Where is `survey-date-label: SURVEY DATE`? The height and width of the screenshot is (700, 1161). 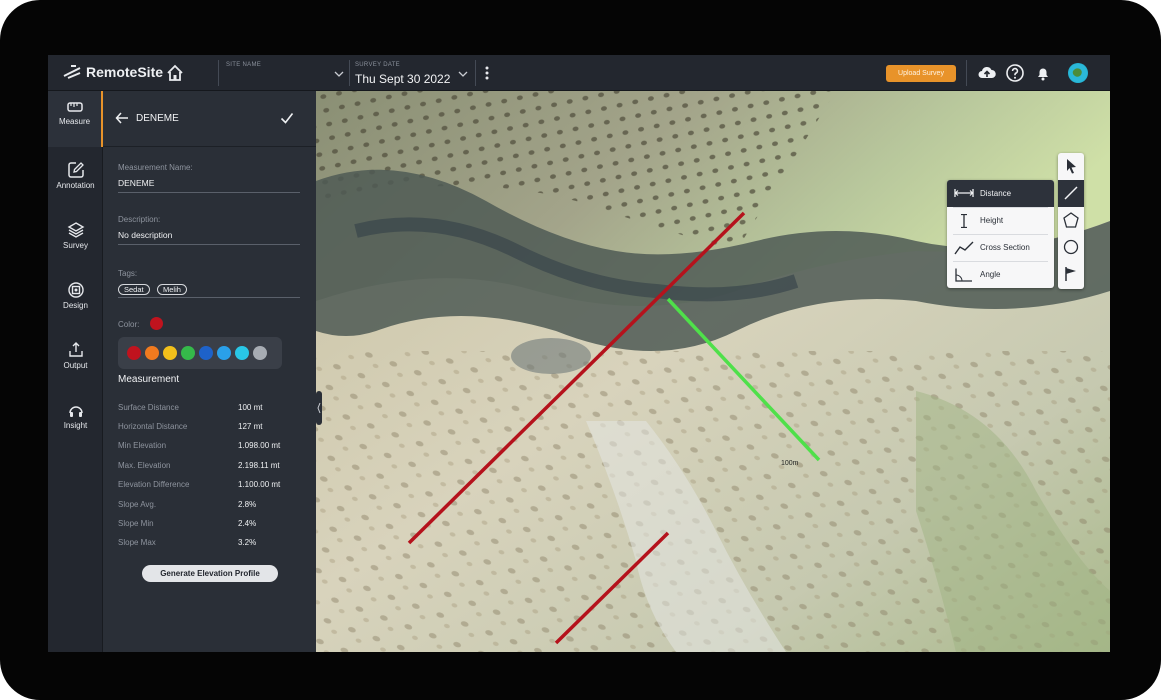
survey-date-label: SURVEY DATE is located at coordinates (377, 65).